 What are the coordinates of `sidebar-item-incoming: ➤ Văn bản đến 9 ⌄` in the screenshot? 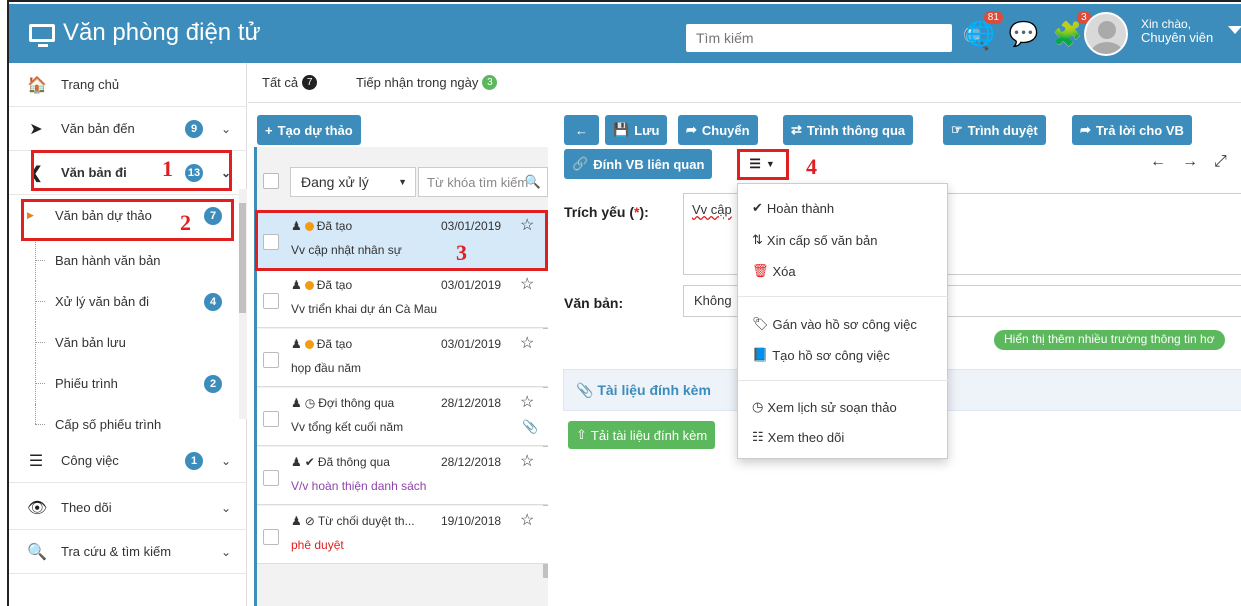 It's located at (128, 129).